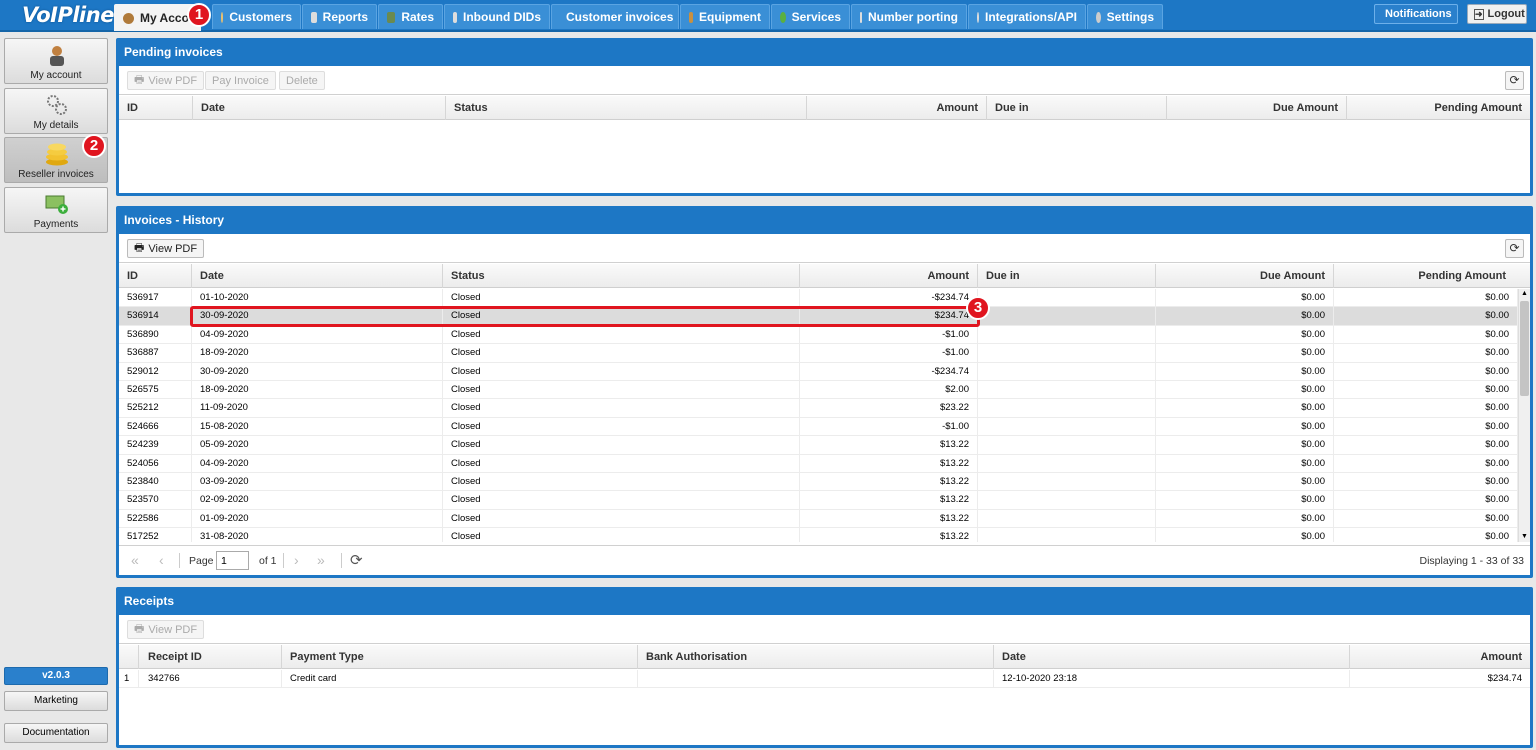 The image size is (1536, 750). Describe the element at coordinates (615, 16) in the screenshot. I see `tab-customer-invoices: Customer invoices` at that location.